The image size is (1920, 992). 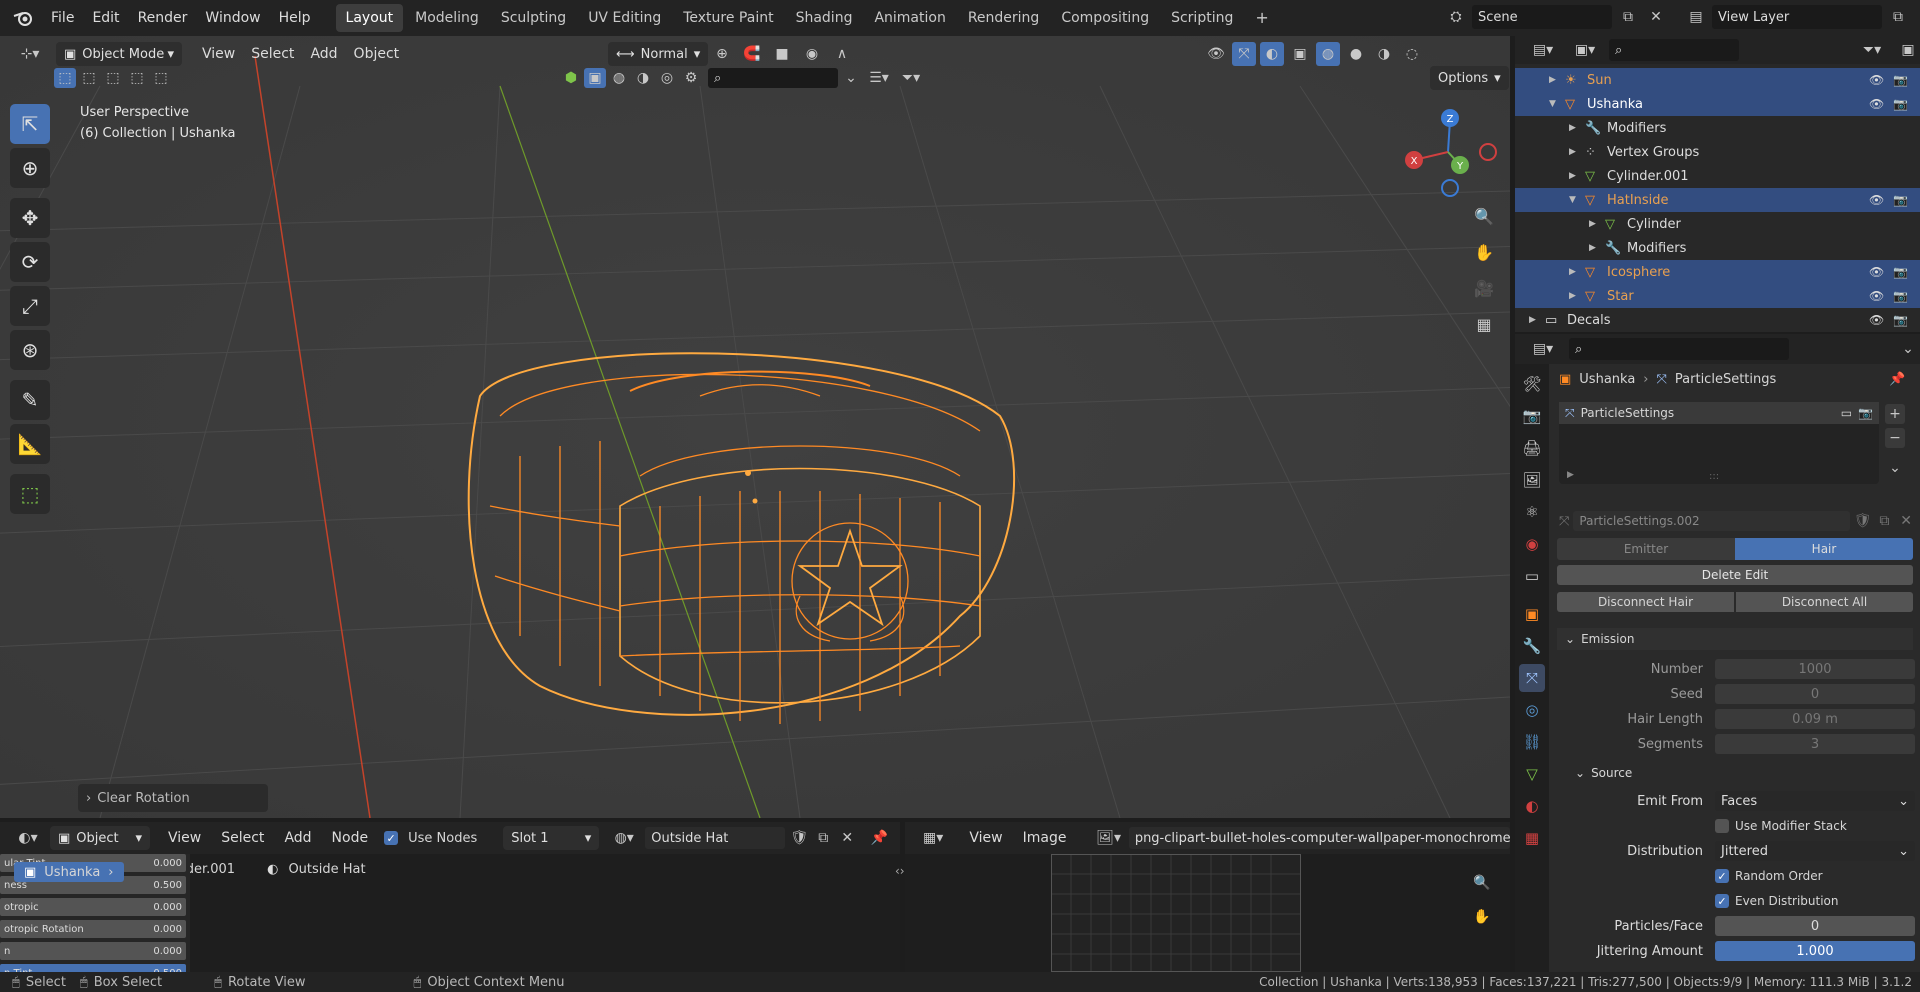 I want to click on sort-icon: ☰▾, so click(x=879, y=78).